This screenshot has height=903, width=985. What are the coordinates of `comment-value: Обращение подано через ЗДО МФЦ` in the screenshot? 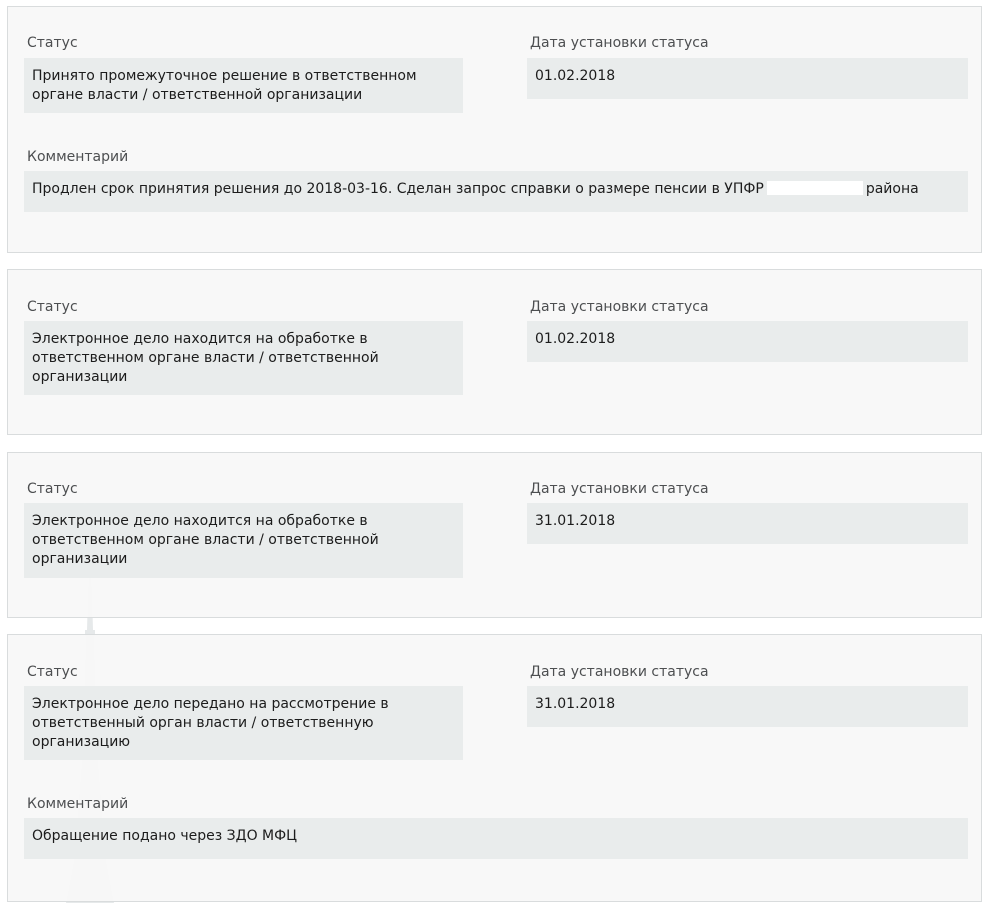 It's located at (496, 838).